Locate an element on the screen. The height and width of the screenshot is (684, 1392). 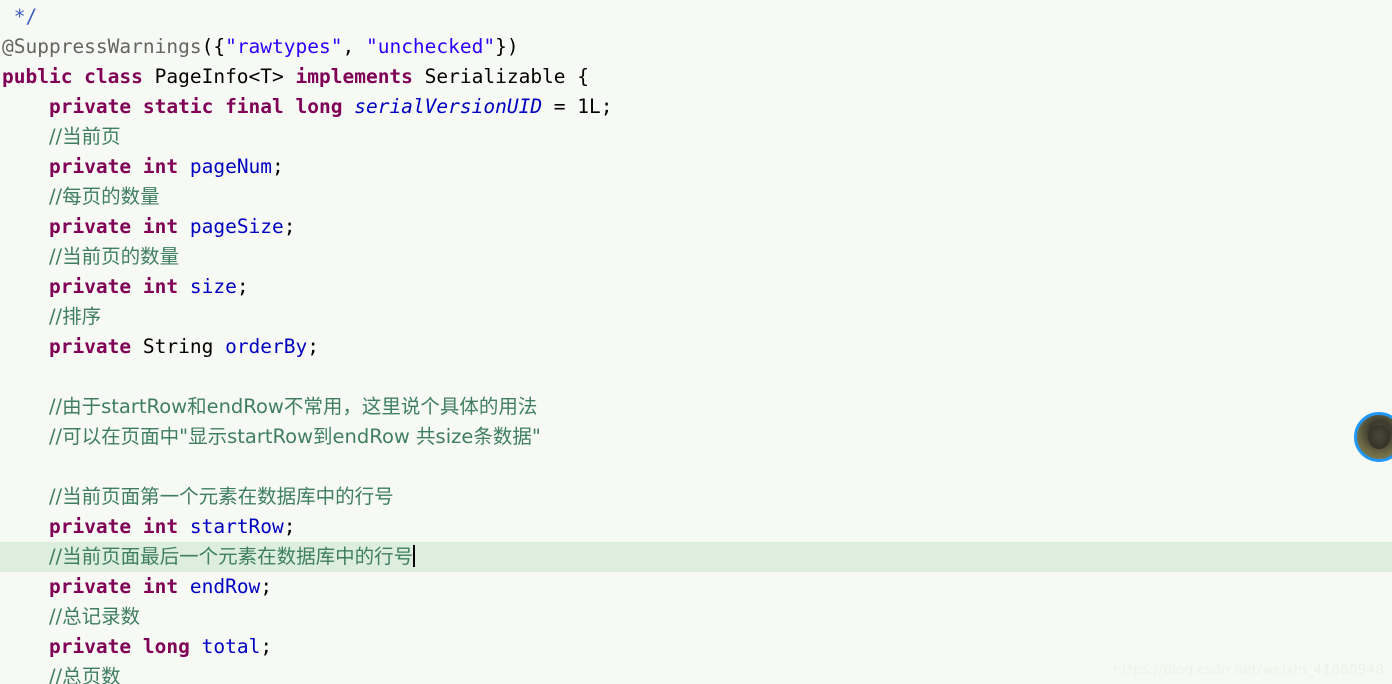
code-token: }) is located at coordinates (507, 46).